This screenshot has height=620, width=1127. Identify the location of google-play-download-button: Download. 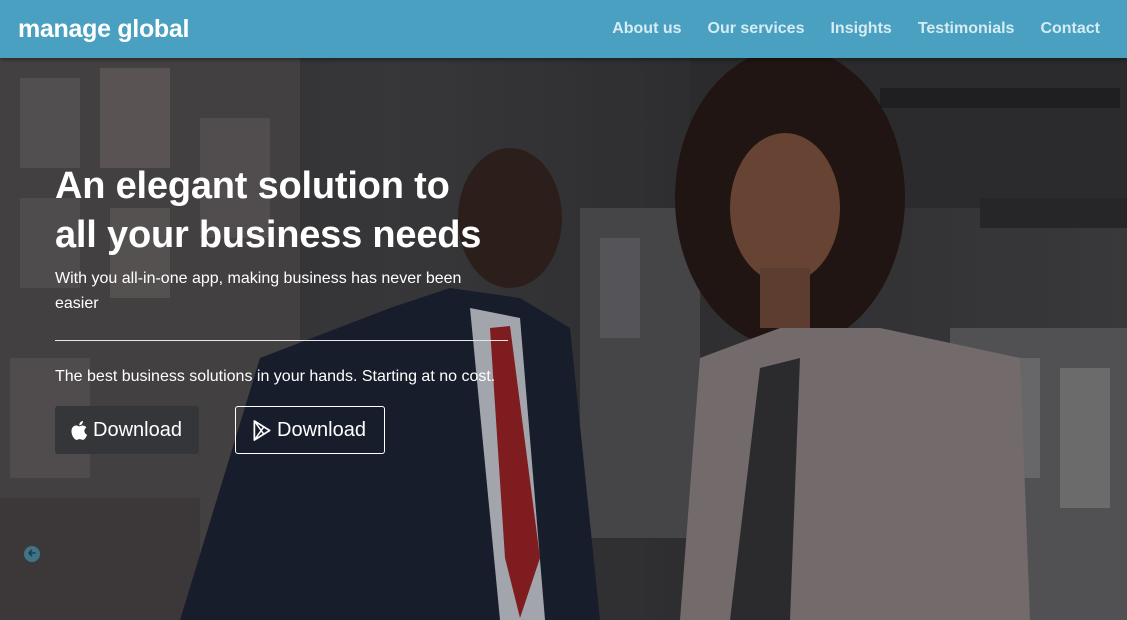
(310, 430).